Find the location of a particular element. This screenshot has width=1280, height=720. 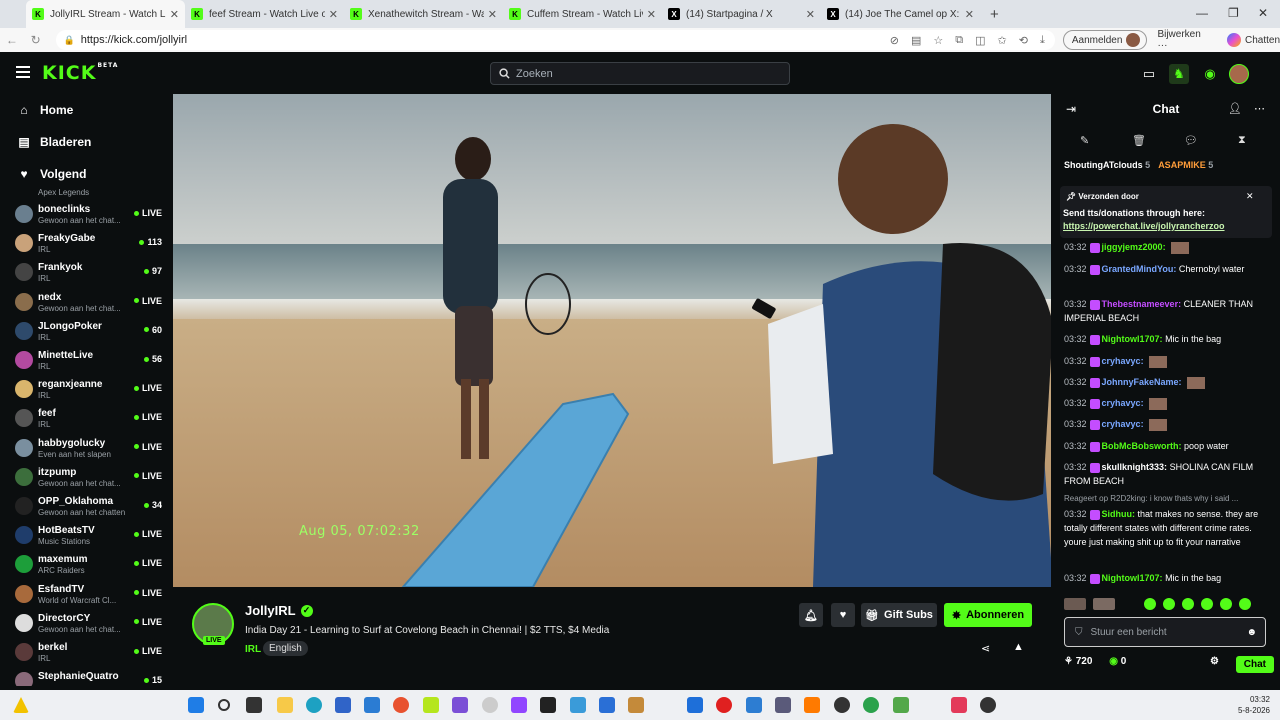

users-icon: 👤︎ is located at coordinates (1235, 108).